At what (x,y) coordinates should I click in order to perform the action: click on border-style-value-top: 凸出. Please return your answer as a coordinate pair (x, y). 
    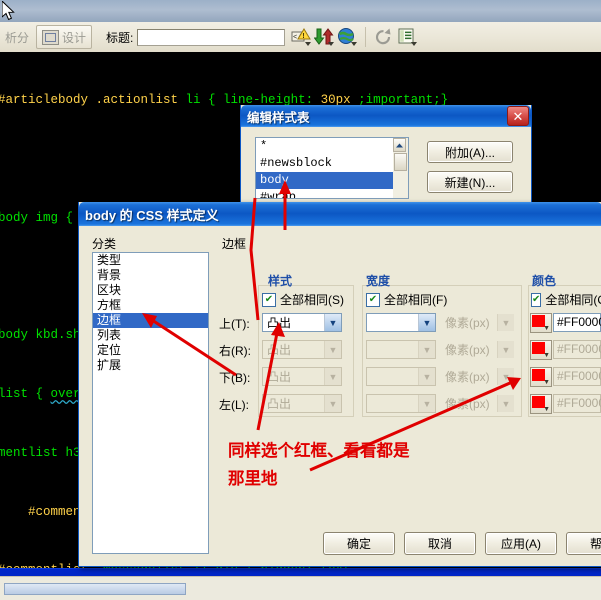
    Looking at the image, I should click on (279, 323).